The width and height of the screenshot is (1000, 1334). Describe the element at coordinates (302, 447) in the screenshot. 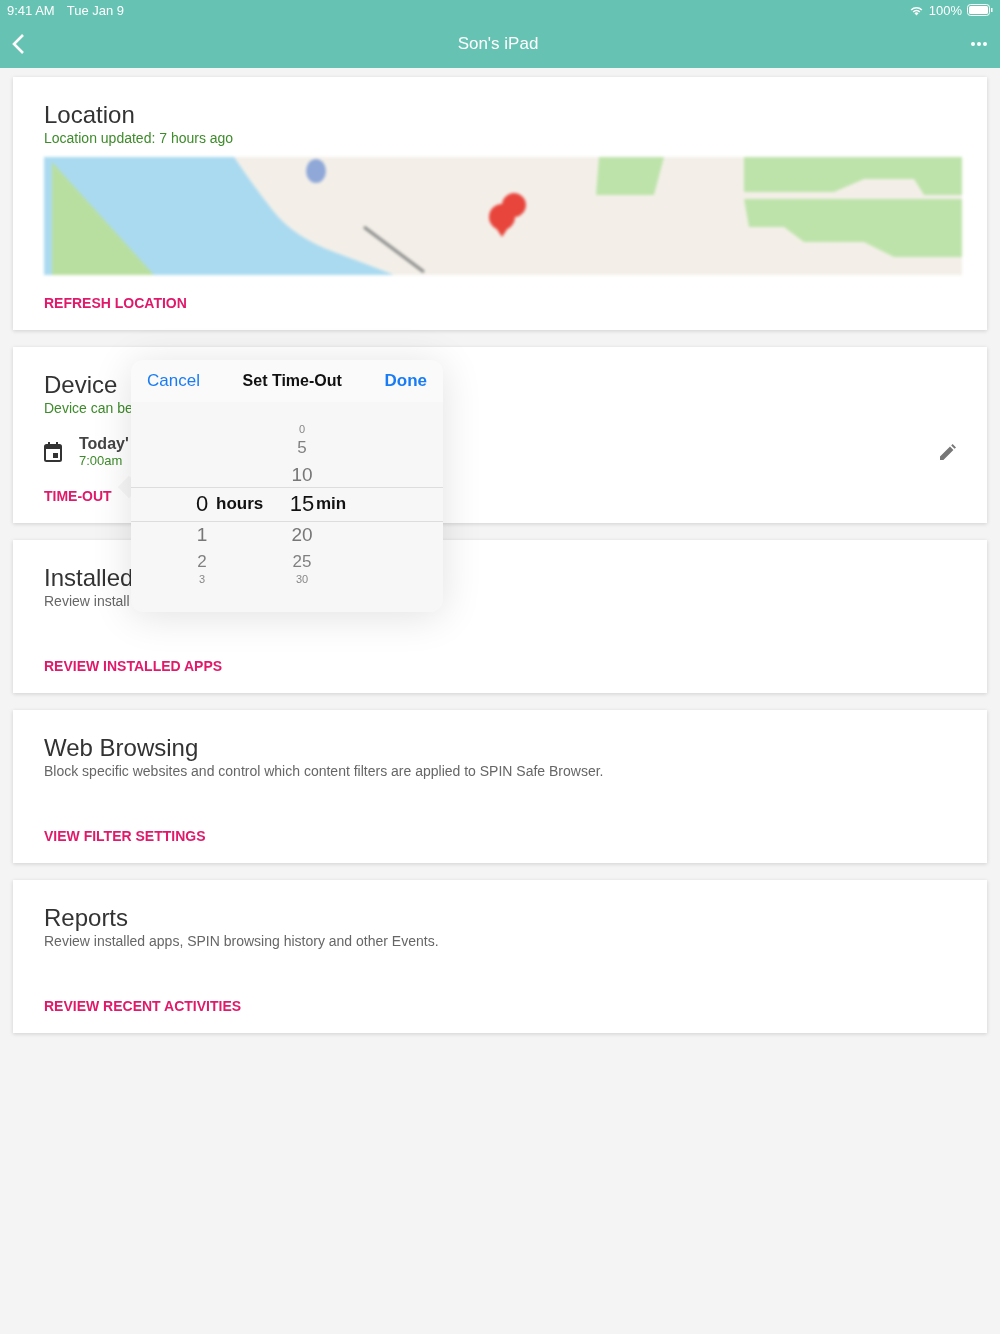

I see `picker-value: 5` at that location.